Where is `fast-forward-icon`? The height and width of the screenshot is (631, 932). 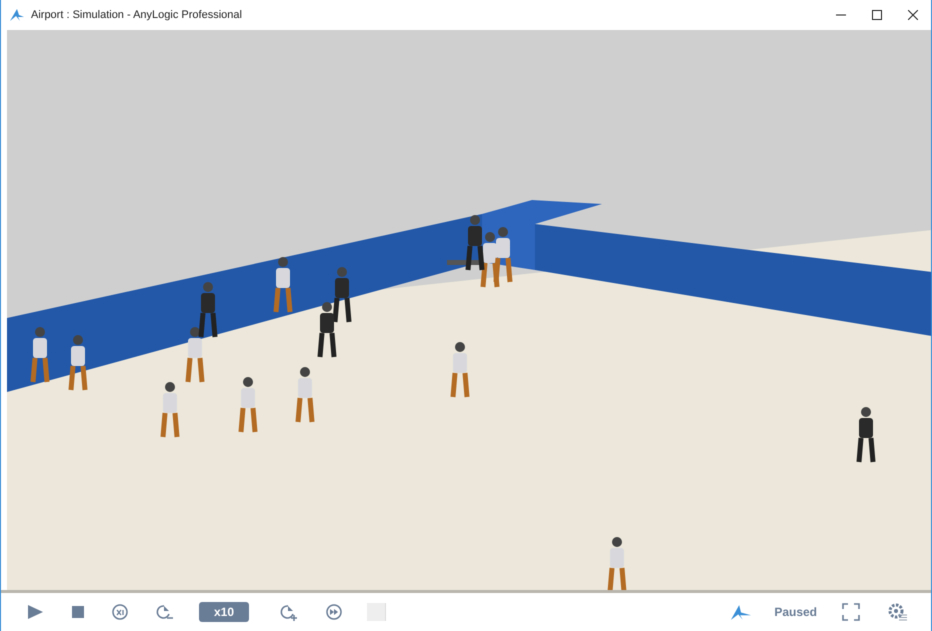 fast-forward-icon is located at coordinates (334, 612).